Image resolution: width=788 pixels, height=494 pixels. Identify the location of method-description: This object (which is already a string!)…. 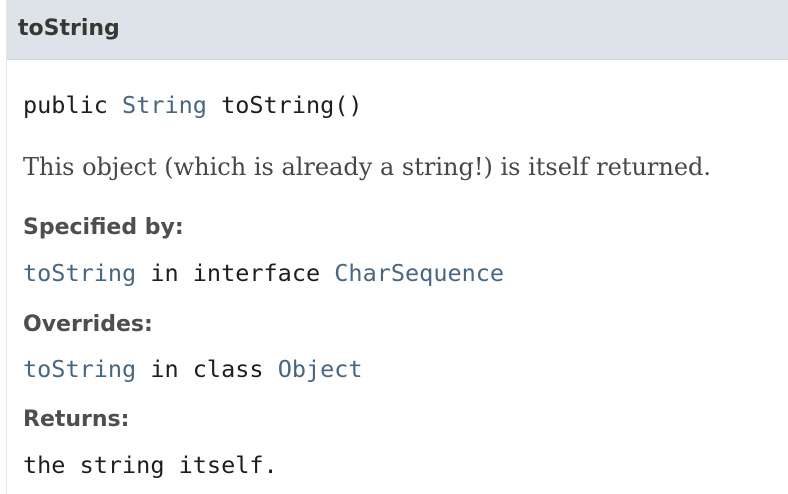
(367, 167).